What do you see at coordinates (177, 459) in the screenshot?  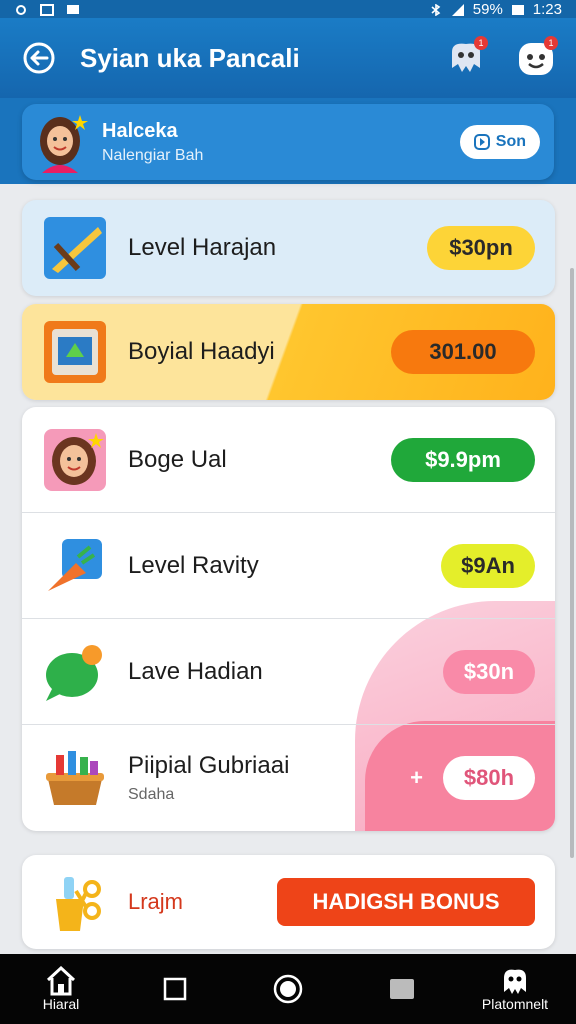 I see `item-label: Boge Ual` at bounding box center [177, 459].